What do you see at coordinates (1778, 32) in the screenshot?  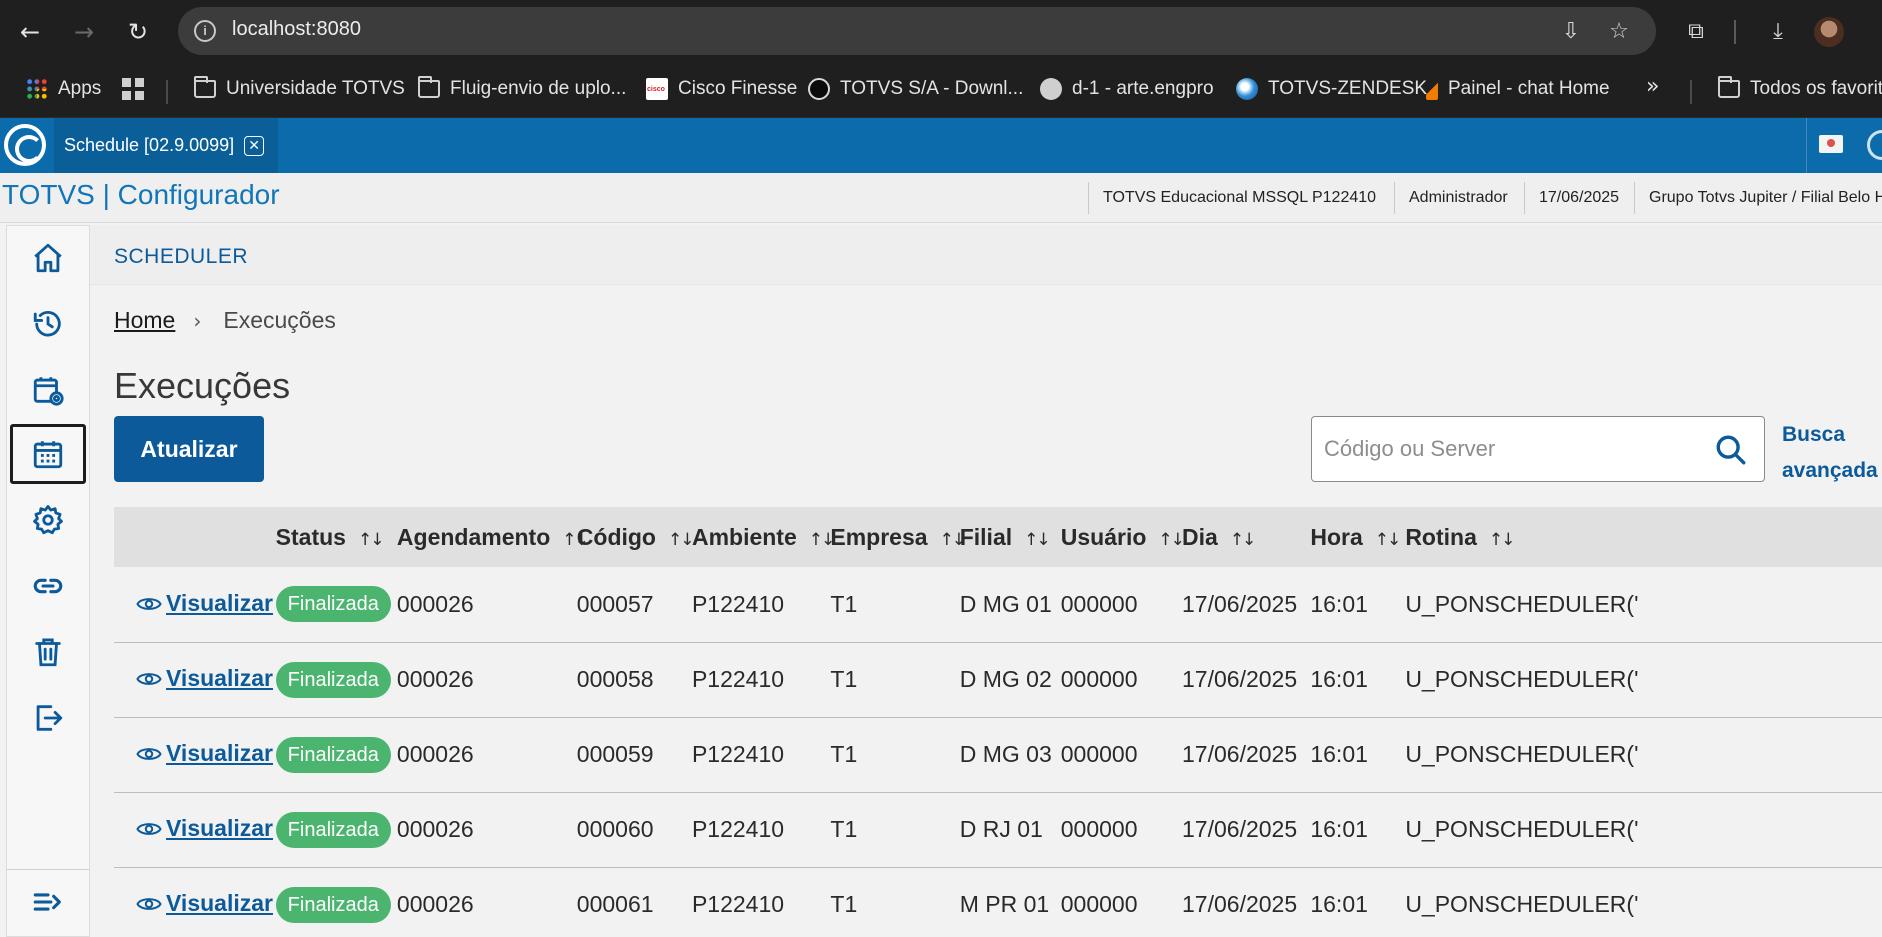 I see `download-icon: ⤓` at bounding box center [1778, 32].